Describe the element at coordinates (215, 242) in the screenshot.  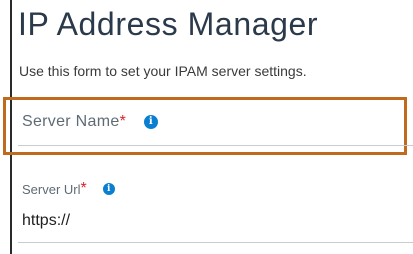
I see `server-url-input-underline` at that location.